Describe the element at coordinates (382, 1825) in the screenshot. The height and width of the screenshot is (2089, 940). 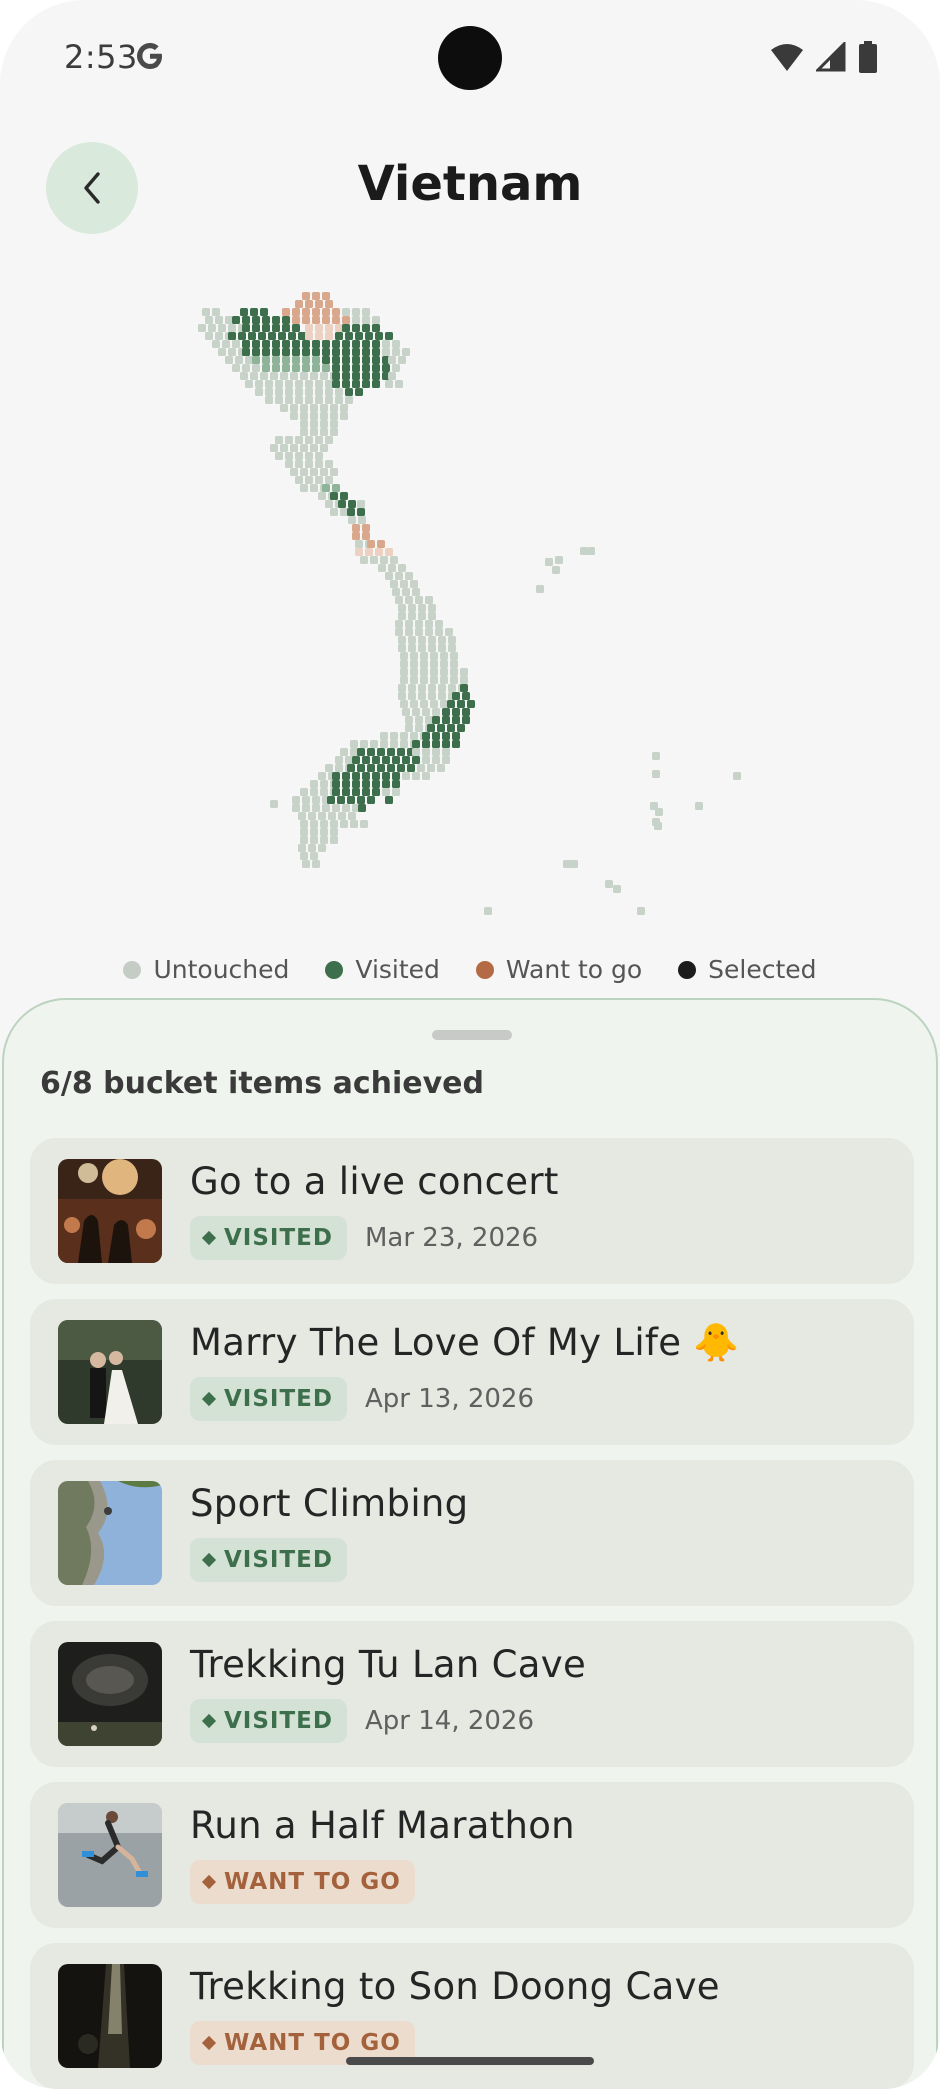
I see `bucket-item-title: Run a Half Marathon` at that location.